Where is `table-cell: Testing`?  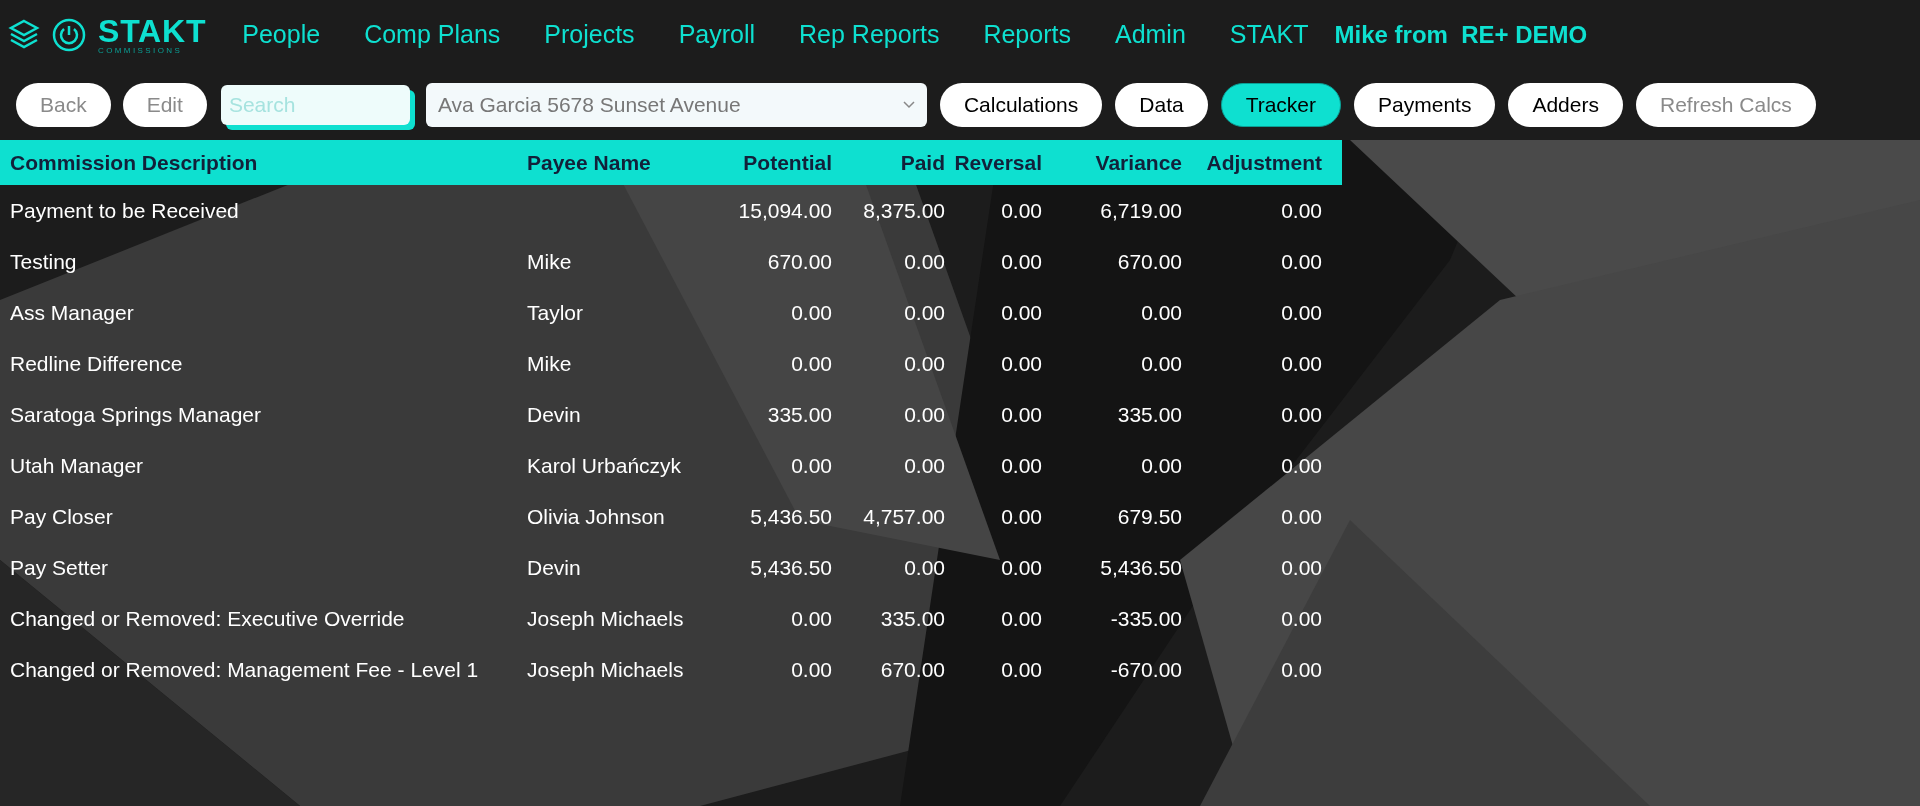
table-cell: Testing is located at coordinates (43, 261).